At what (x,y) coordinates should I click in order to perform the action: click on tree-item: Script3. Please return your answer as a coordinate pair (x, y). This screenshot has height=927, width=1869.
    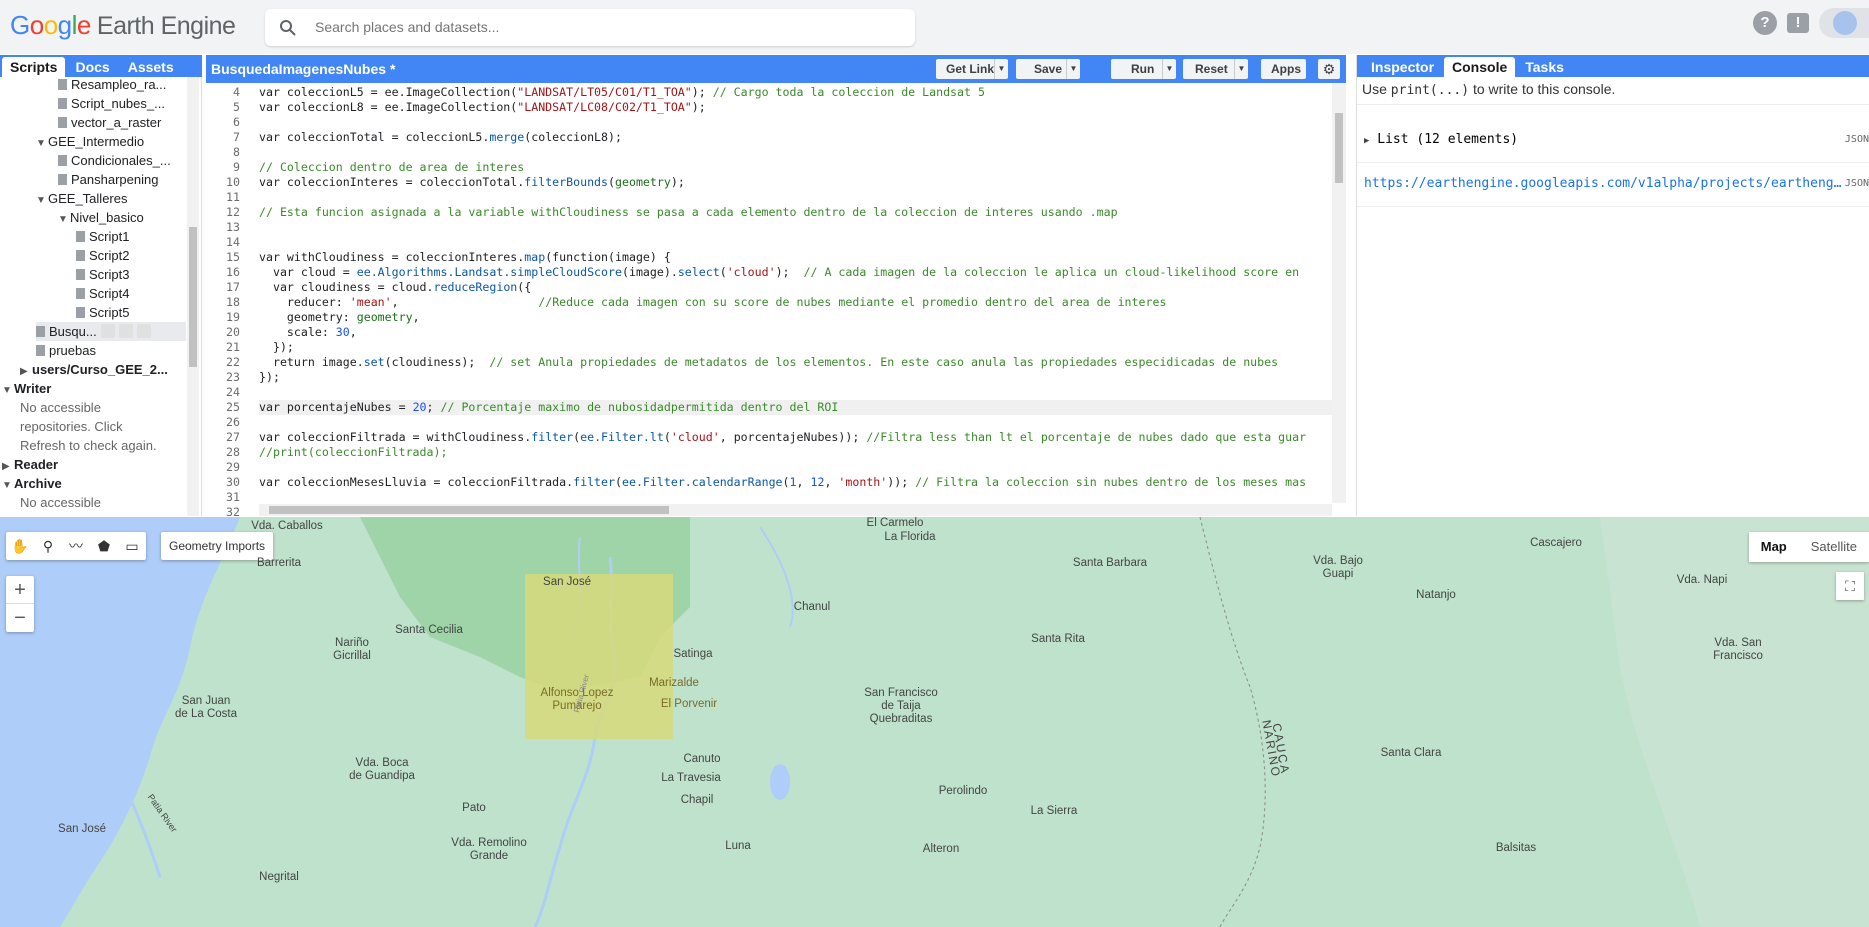
    Looking at the image, I should click on (102, 274).